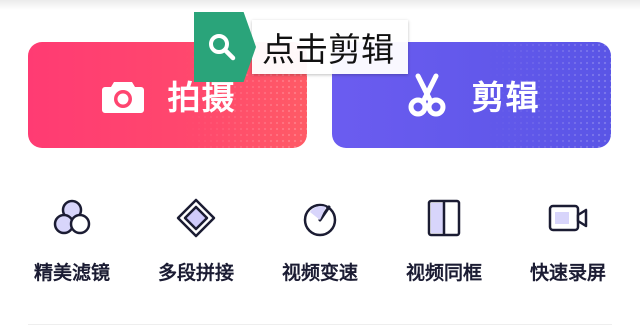 The image size is (640, 328). I want to click on divider, so click(320, 324).